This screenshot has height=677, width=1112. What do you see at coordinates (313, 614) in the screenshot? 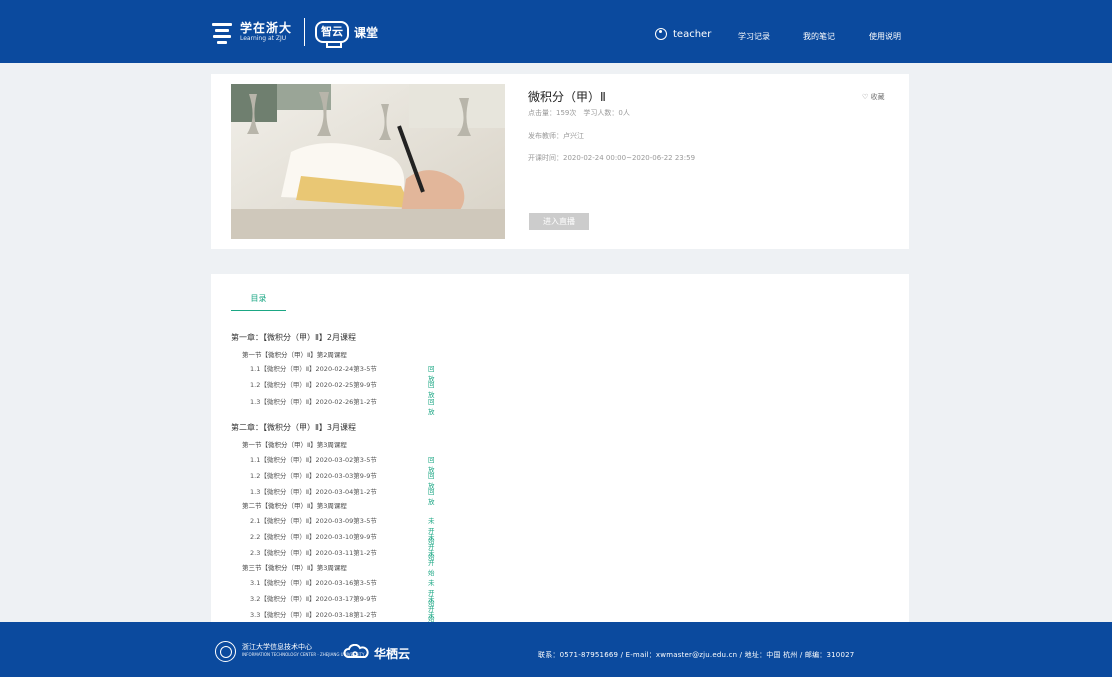
I see `catalog-lesson: 3.3【微积分（甲）Ⅱ】2020-03-18第1-2节` at bounding box center [313, 614].